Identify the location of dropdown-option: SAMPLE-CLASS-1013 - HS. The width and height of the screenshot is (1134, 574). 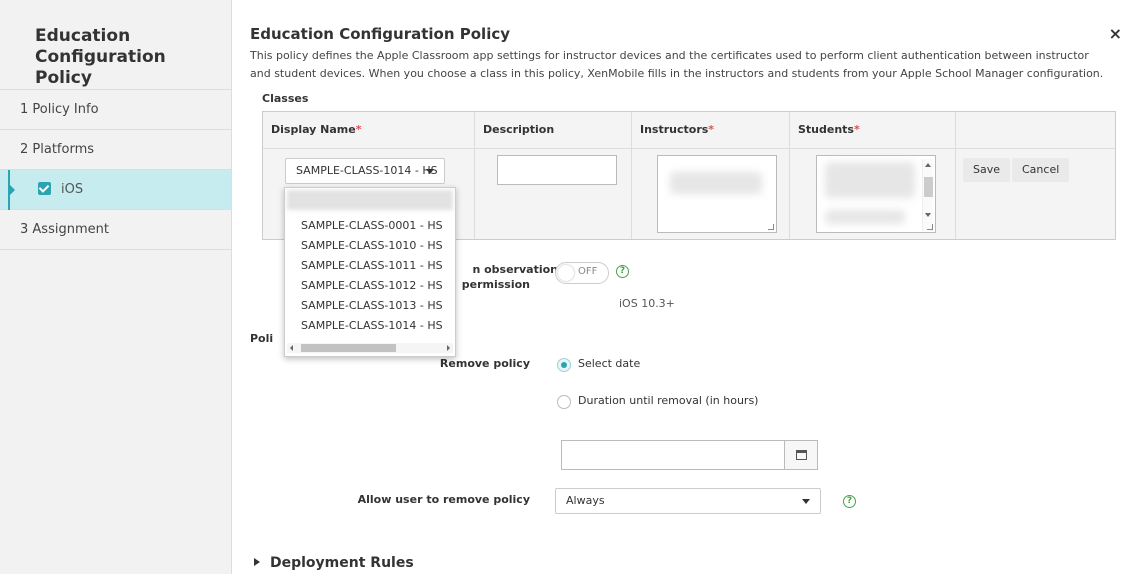
(372, 305).